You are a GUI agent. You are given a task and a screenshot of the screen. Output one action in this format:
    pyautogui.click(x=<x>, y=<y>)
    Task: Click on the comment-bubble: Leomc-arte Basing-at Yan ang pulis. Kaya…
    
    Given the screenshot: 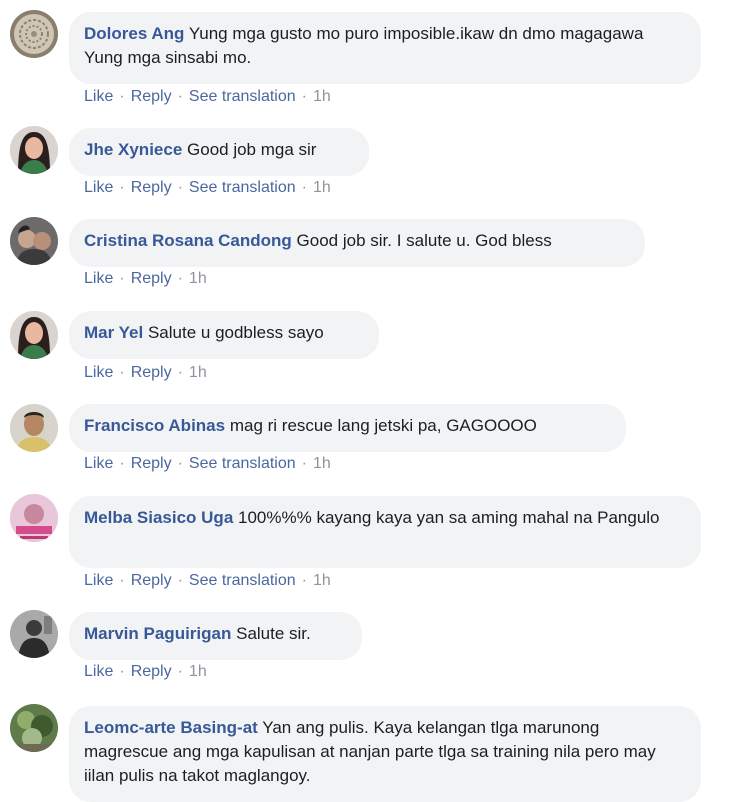 What is the action you would take?
    pyautogui.click(x=385, y=754)
    